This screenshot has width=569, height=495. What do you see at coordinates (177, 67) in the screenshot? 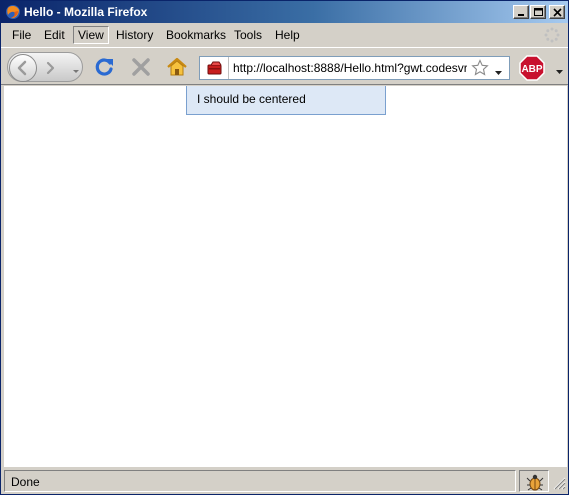
I see `home-icon` at bounding box center [177, 67].